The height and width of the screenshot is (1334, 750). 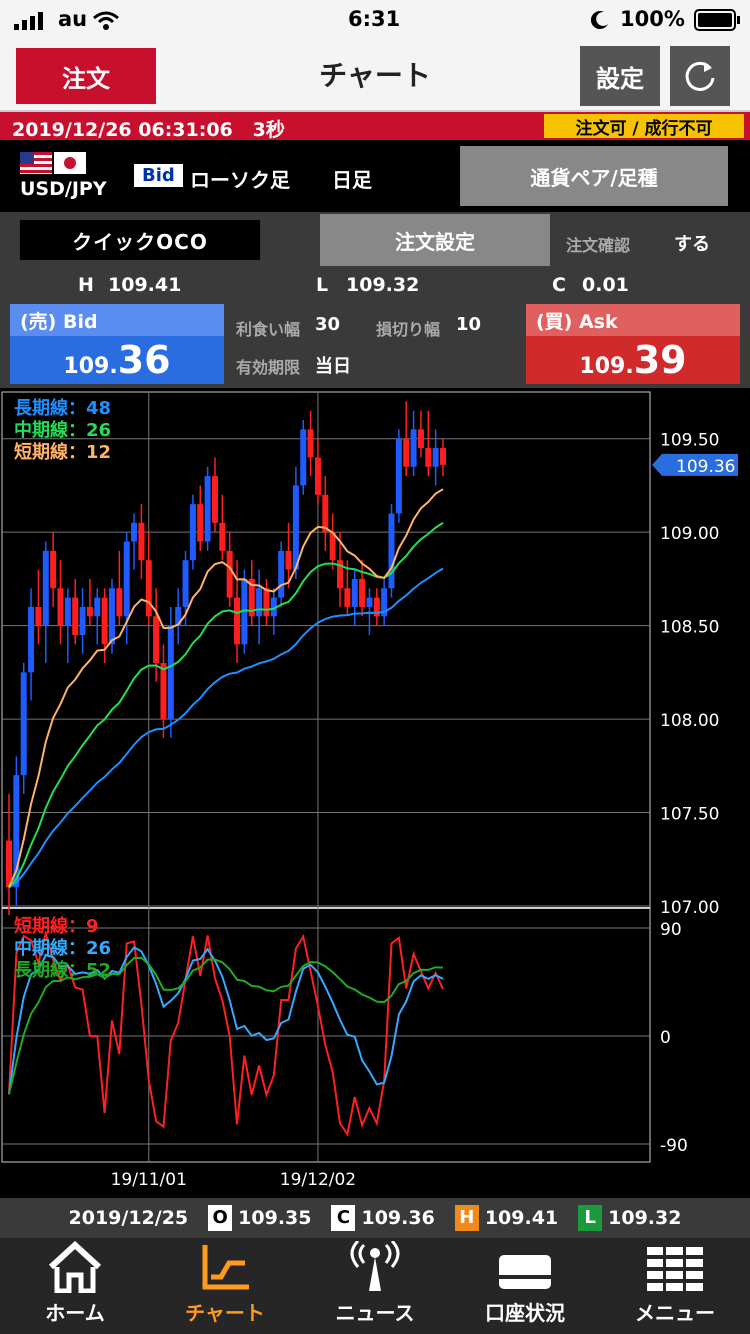 I want to click on account-icon, so click(x=525, y=1272).